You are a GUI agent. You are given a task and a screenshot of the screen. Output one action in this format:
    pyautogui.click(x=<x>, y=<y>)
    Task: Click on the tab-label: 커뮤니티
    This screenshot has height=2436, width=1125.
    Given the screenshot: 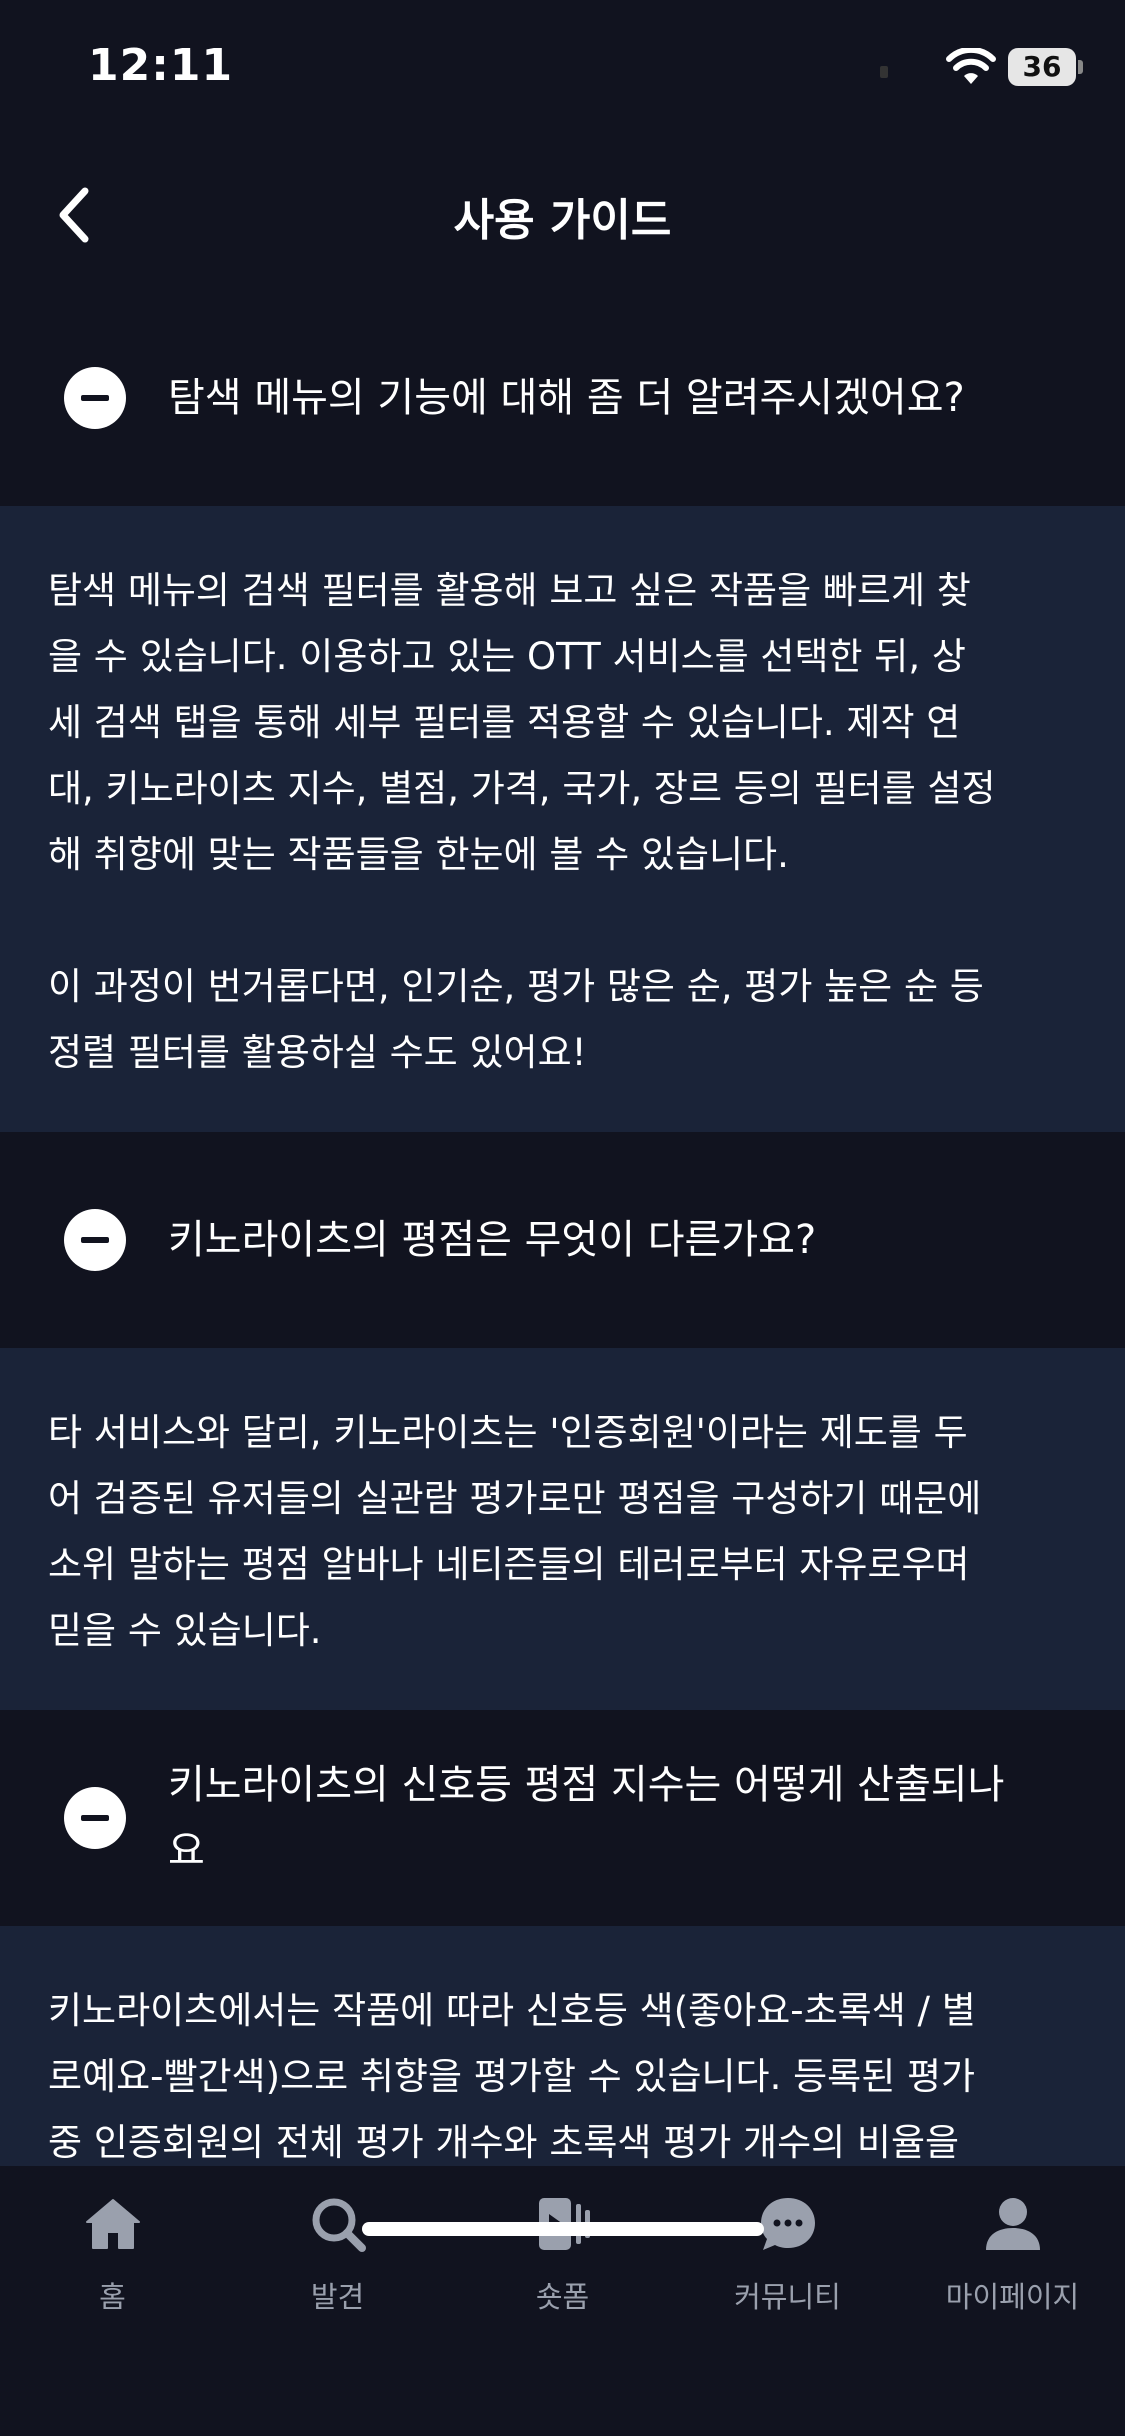 What is the action you would take?
    pyautogui.click(x=787, y=2297)
    